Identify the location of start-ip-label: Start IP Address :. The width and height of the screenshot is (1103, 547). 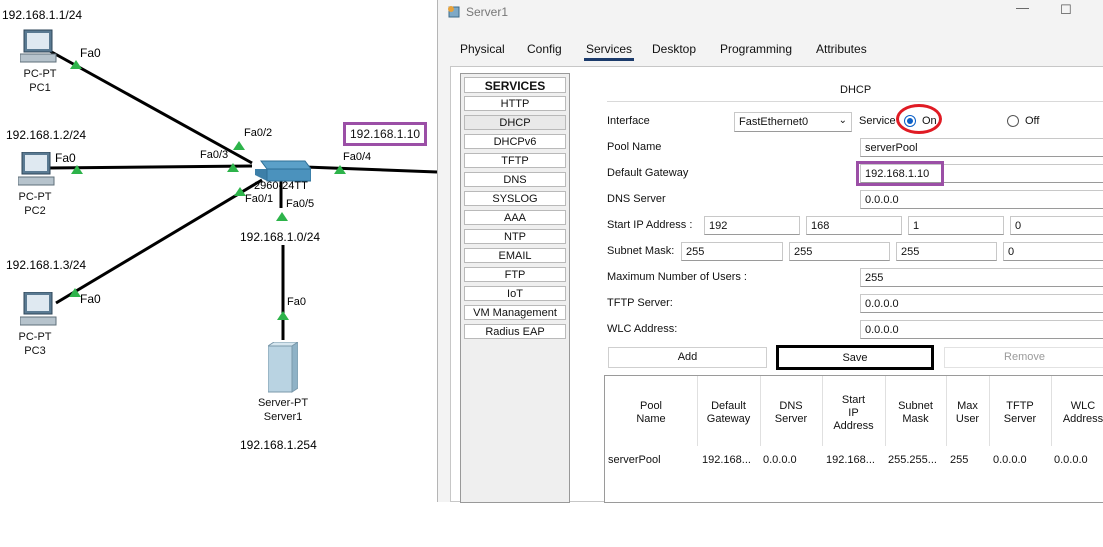
(650, 225).